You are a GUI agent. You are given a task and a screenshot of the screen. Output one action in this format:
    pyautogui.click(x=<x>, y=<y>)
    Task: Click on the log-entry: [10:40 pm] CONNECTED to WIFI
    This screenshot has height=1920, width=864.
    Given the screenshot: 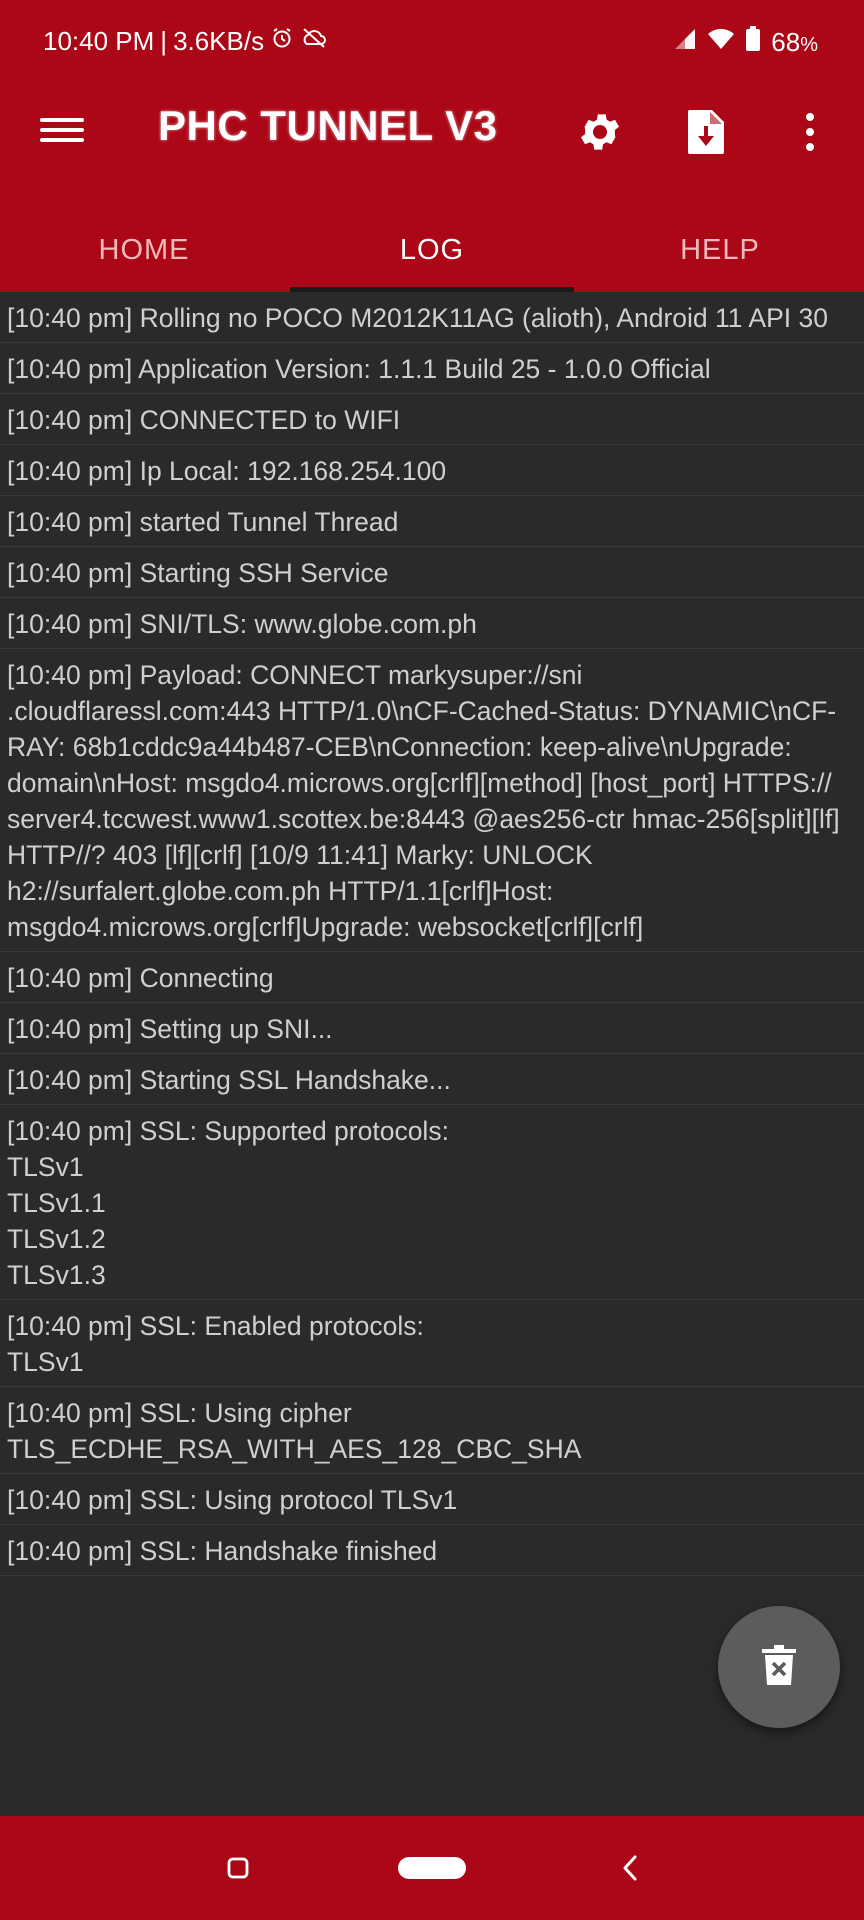 What is the action you would take?
    pyautogui.click(x=432, y=419)
    